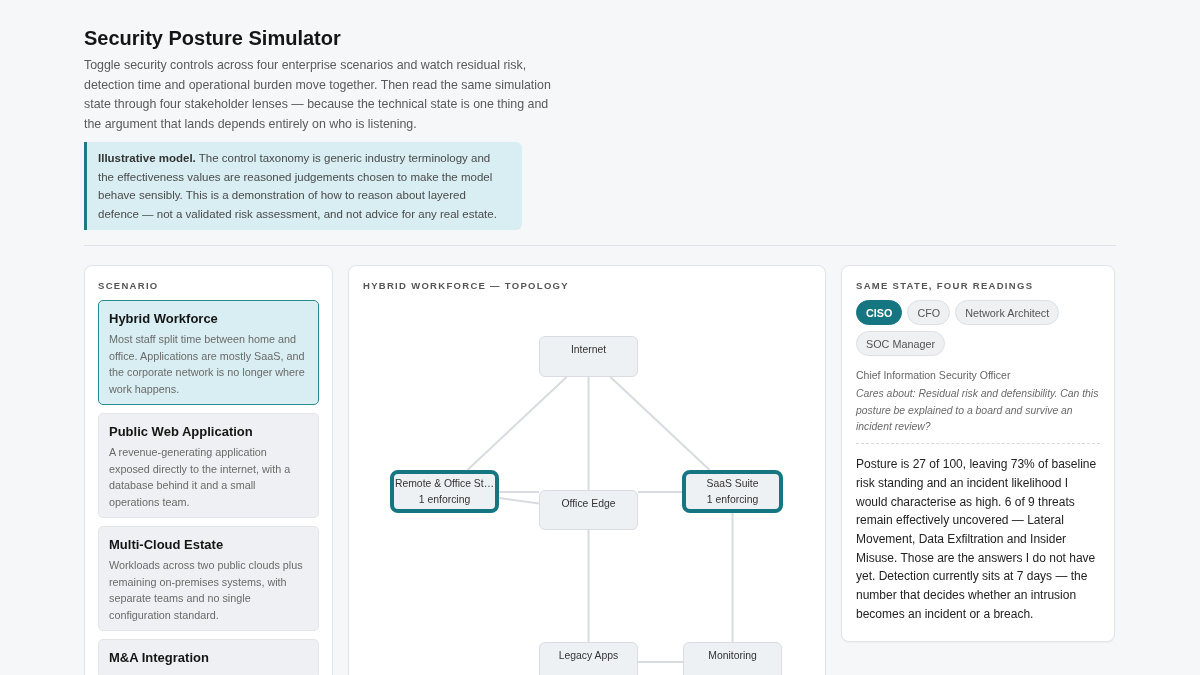 The height and width of the screenshot is (675, 1200). Describe the element at coordinates (164, 318) in the screenshot. I see `scenario-title: Hybrid Workforce` at that location.